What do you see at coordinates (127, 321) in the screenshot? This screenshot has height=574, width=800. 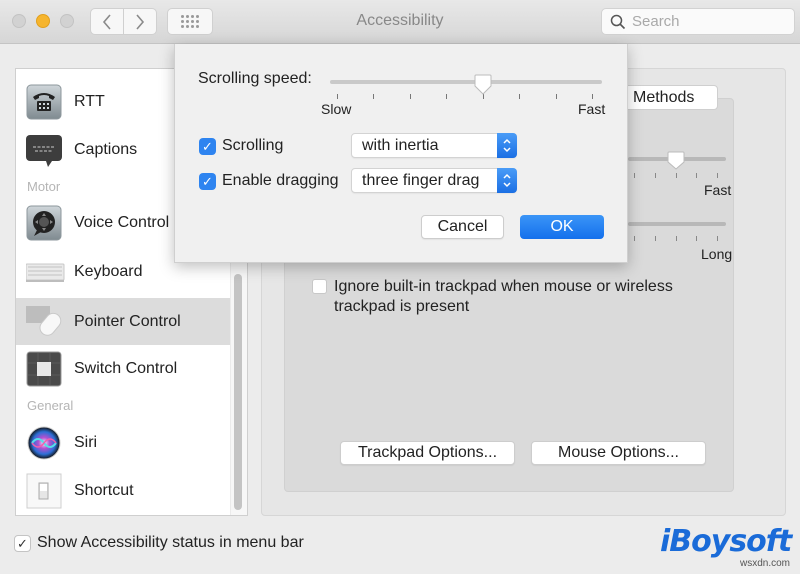 I see `sidebar-item-label: Pointer Control` at bounding box center [127, 321].